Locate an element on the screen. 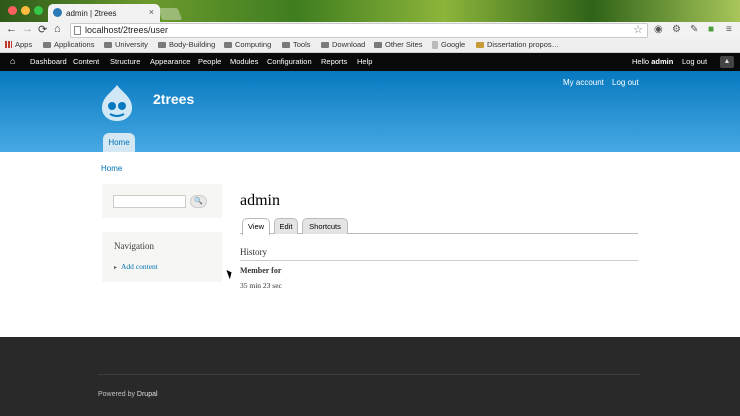 The image size is (740, 416). toolbar-people: People is located at coordinates (209, 61).